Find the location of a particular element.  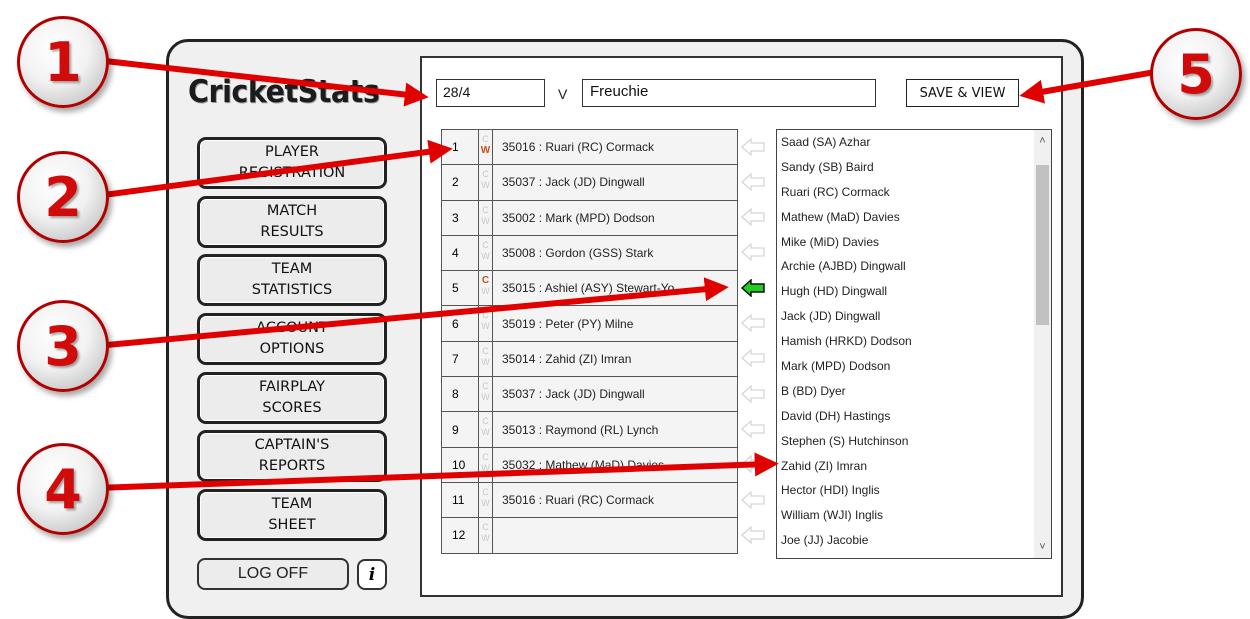

callout-marker-3: 3 is located at coordinates (63, 346).